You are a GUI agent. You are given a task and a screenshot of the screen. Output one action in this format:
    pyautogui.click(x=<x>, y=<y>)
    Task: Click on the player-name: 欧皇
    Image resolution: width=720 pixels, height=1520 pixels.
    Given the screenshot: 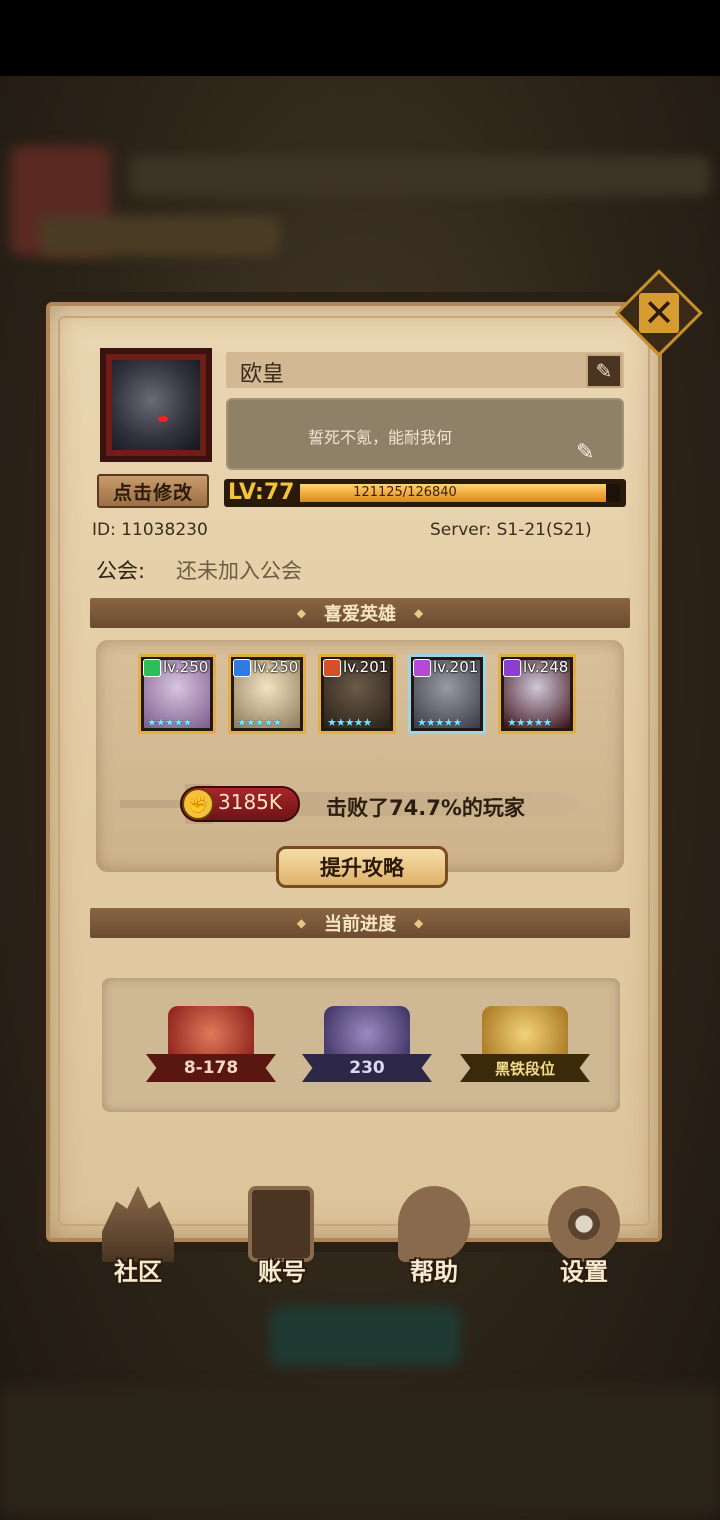 What is the action you would take?
    pyautogui.click(x=262, y=374)
    